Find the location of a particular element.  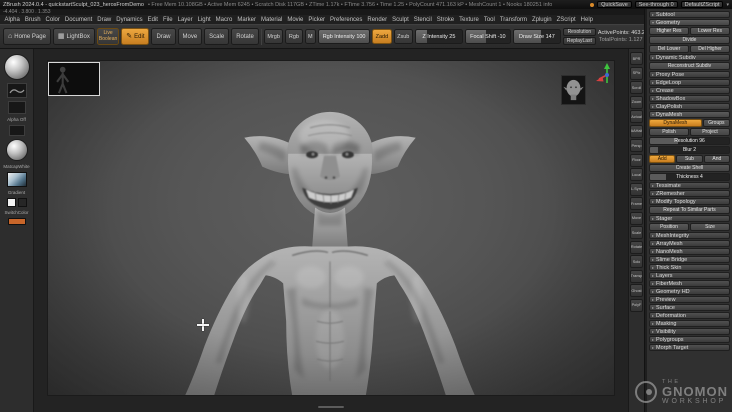

tray-section-fibermesh: ▸ FiberMesh is located at coordinates (689, 283).